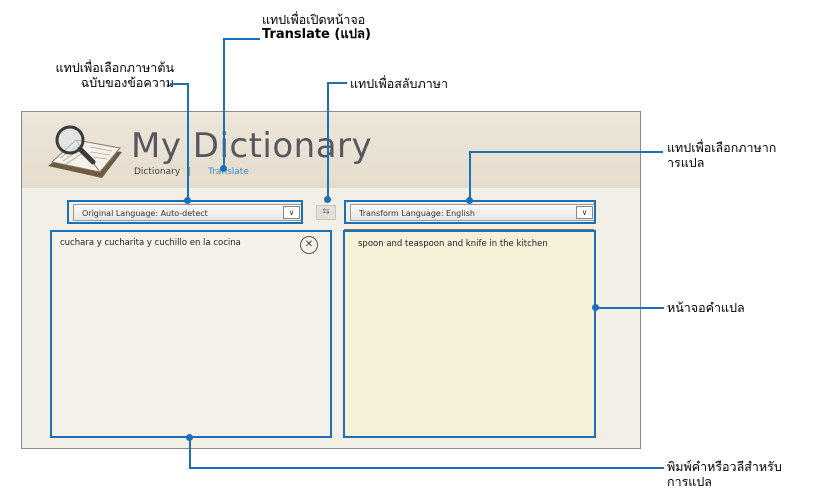 Image resolution: width=827 pixels, height=492 pixels. Describe the element at coordinates (316, 34) in the screenshot. I see `callout-translate-line2: Translate (แปล)` at that location.